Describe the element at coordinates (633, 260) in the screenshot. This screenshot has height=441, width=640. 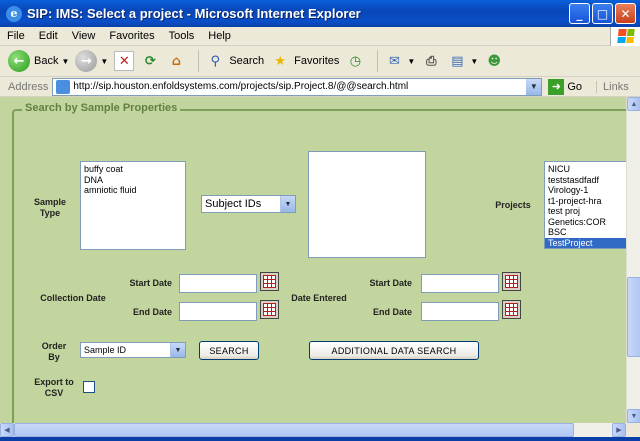
I see `vertical-scrollbar: ▲ ▼` at that location.